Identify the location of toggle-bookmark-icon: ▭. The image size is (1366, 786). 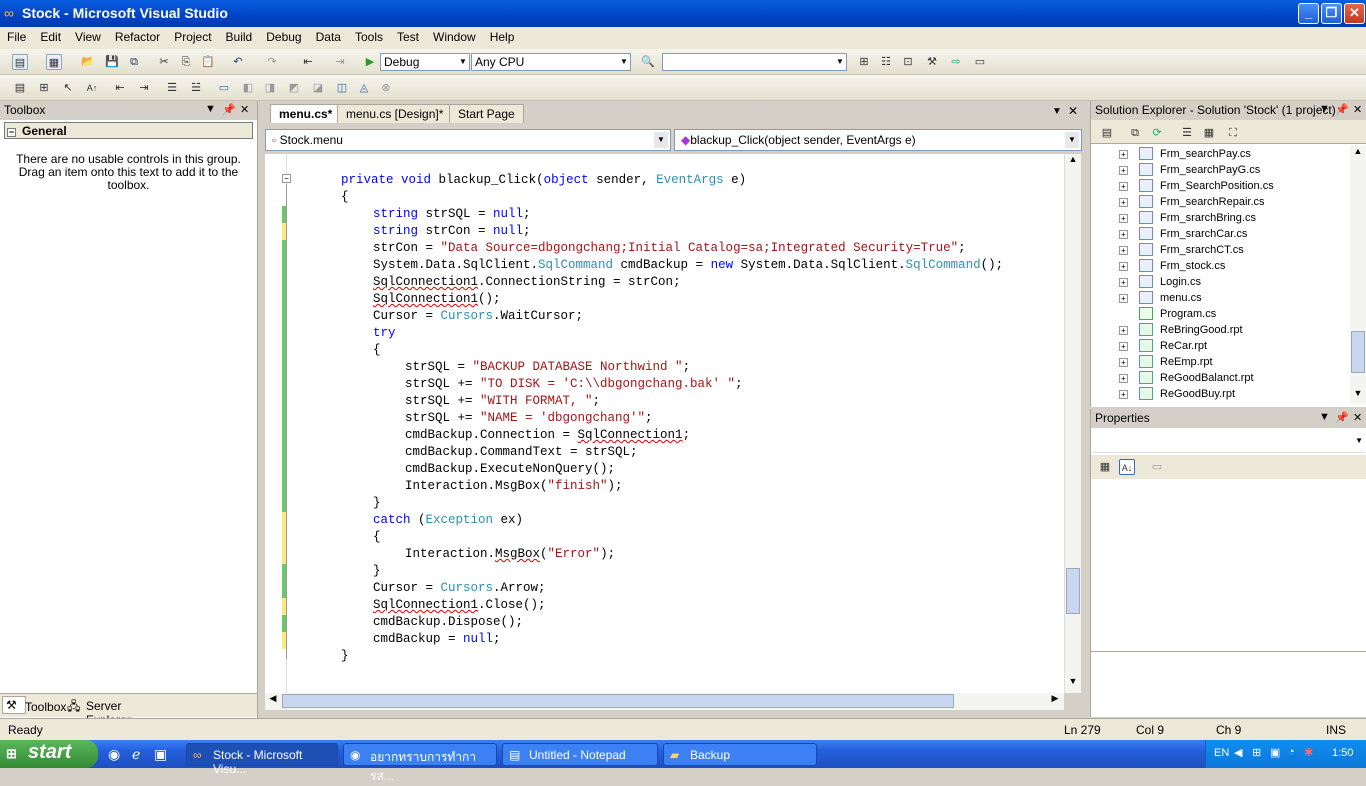
(224, 88).